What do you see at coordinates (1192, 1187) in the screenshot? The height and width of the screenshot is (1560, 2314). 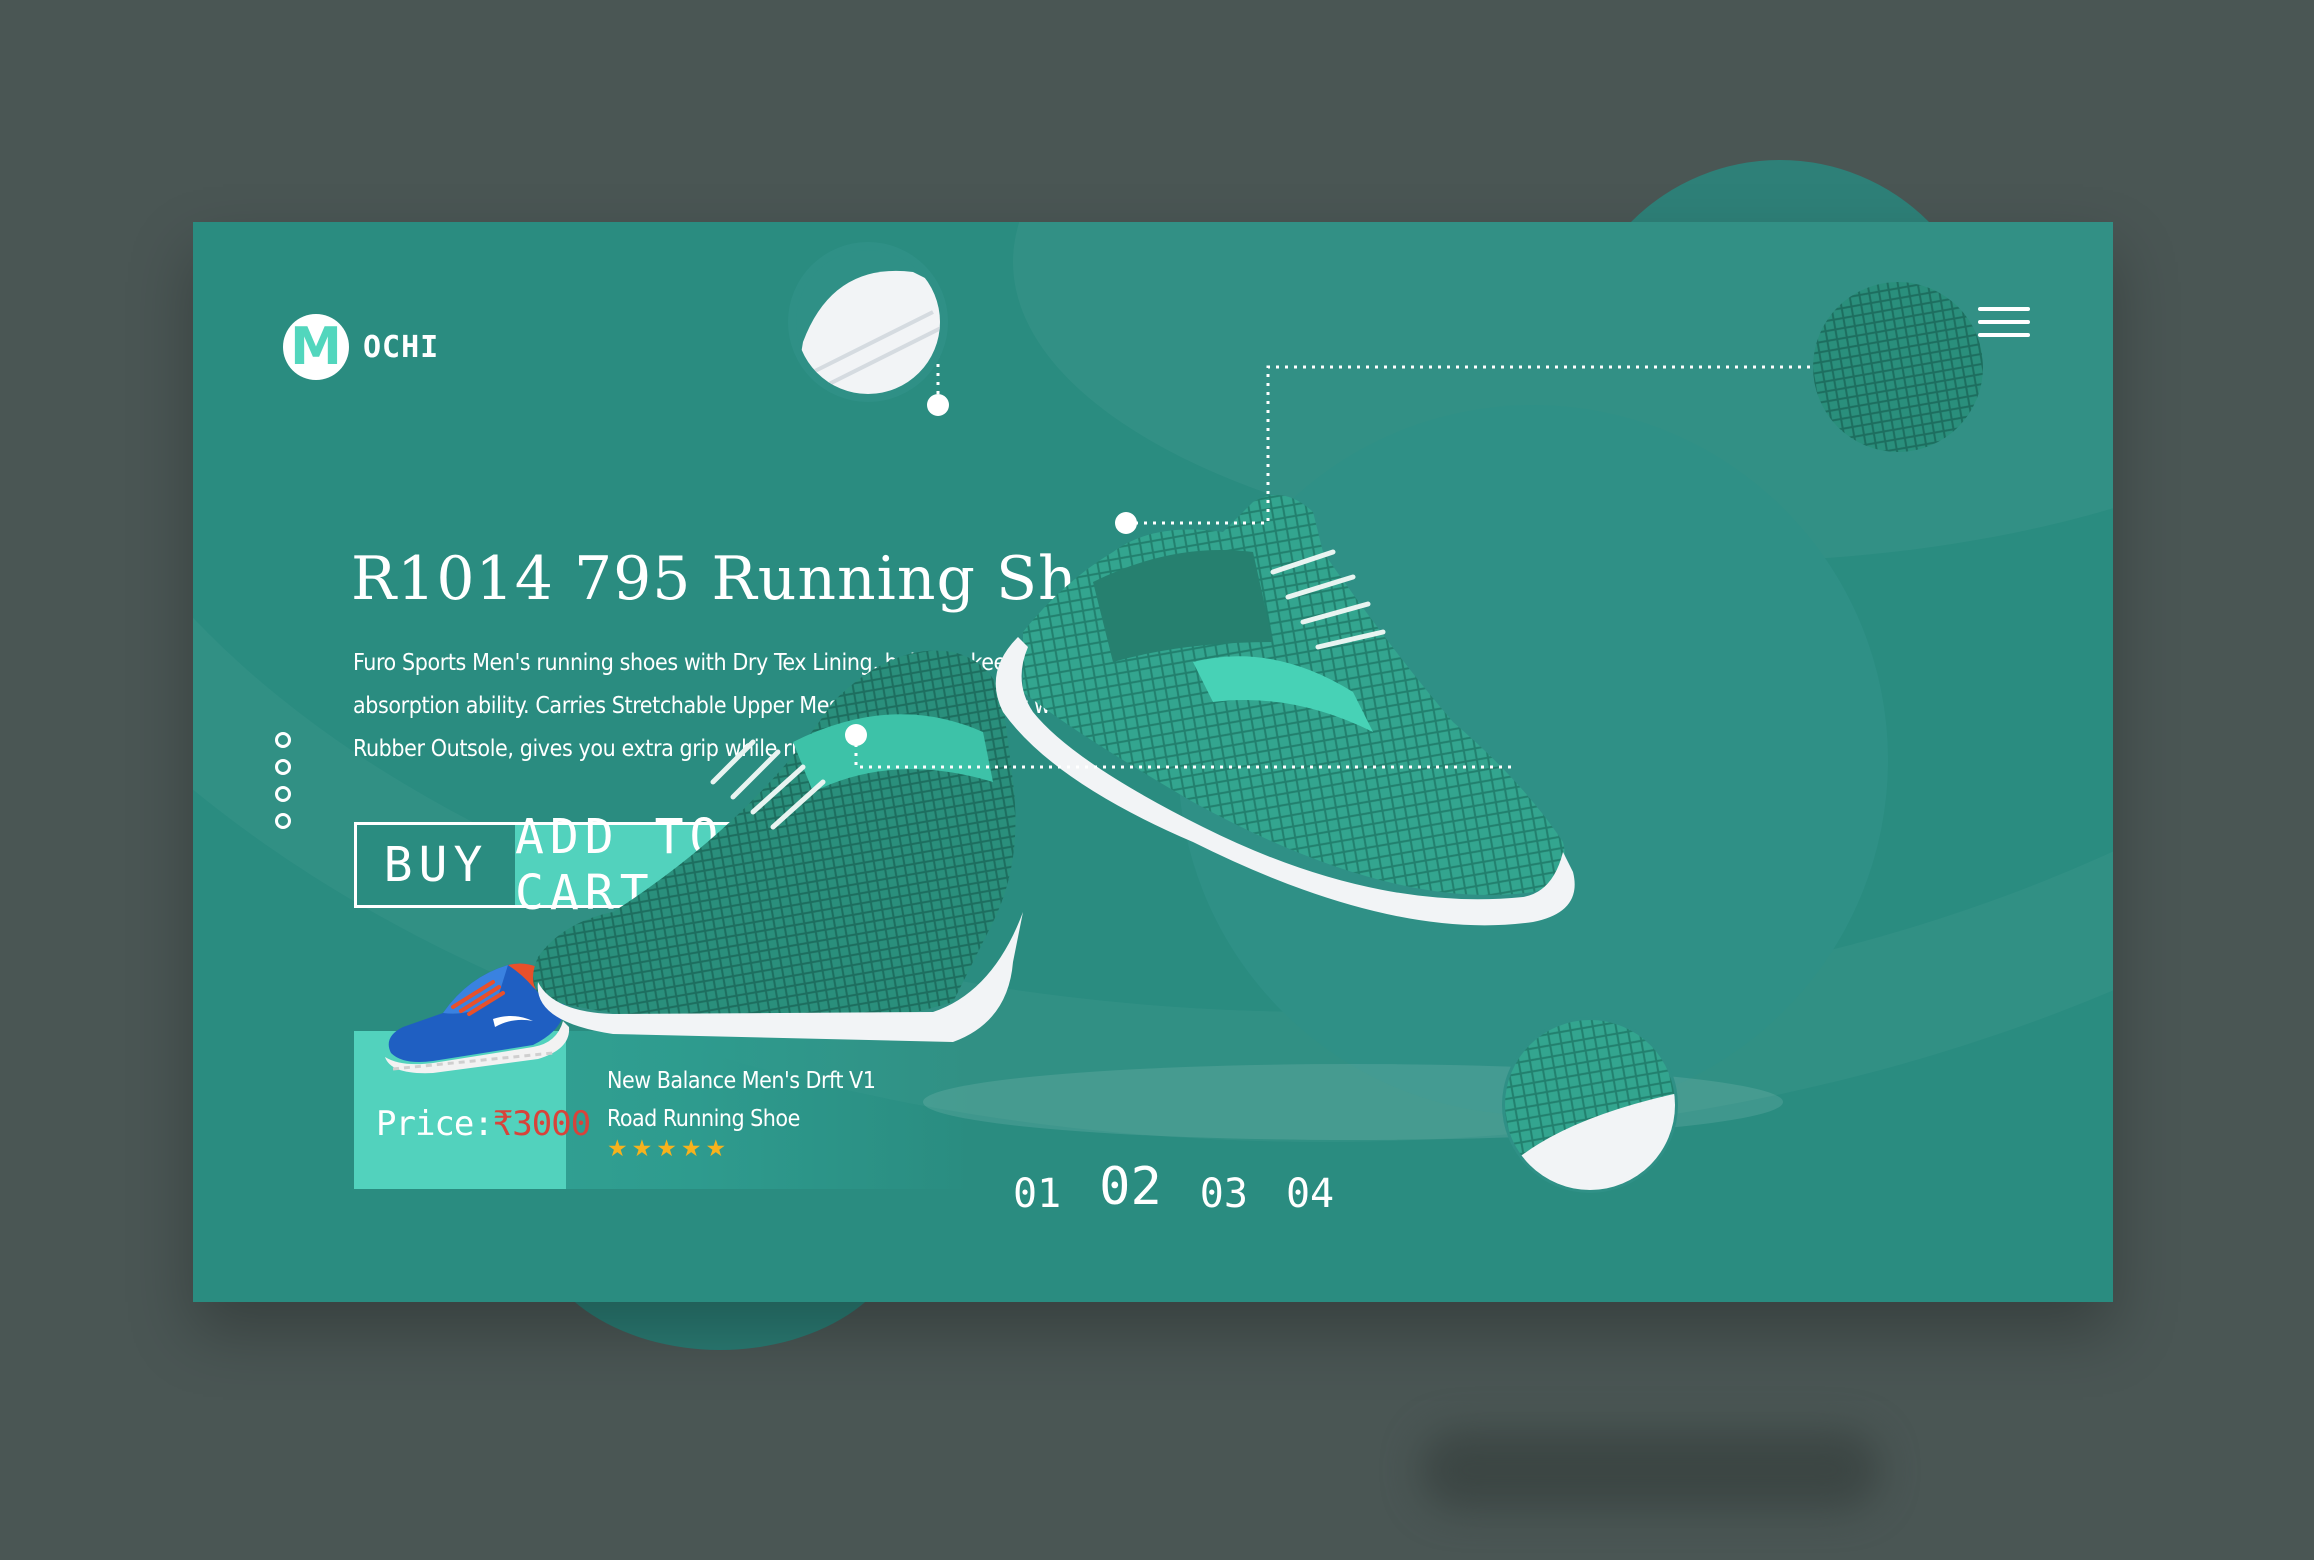 I see `slide-pager: 01 02 03 04` at bounding box center [1192, 1187].